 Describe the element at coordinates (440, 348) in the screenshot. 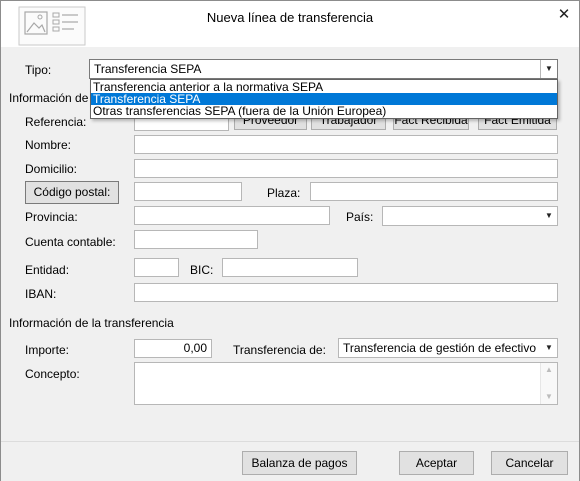

I see `transferencia-de-value: Transferencia de gestión de efectivo` at that location.